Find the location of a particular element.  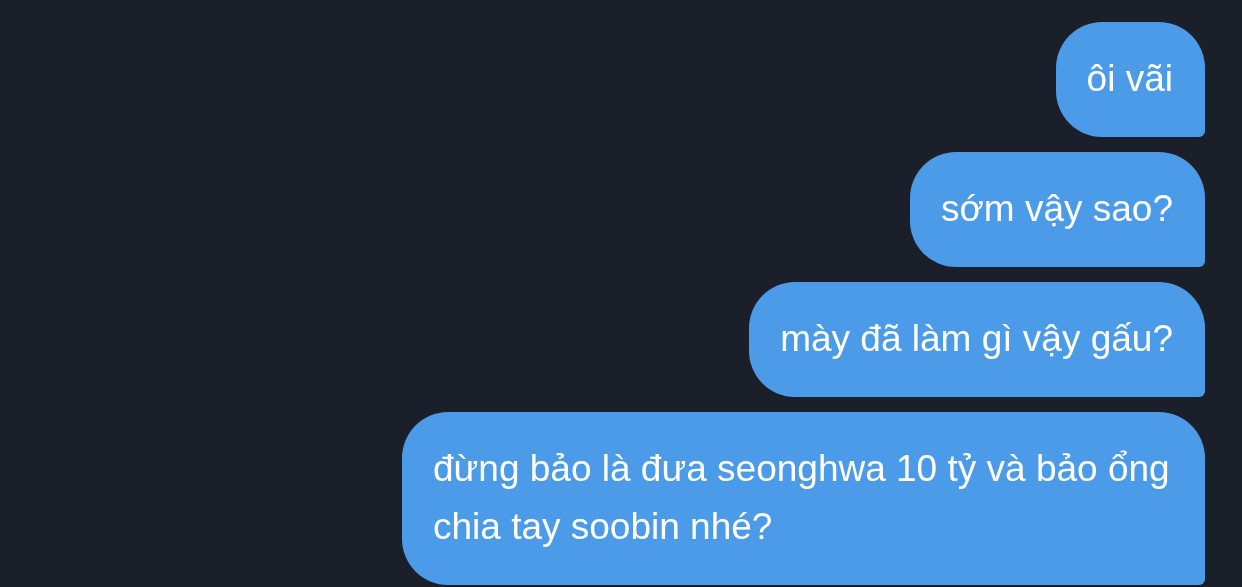

message-bubble: mày đã làm gì vậy gấu? is located at coordinates (977, 339).